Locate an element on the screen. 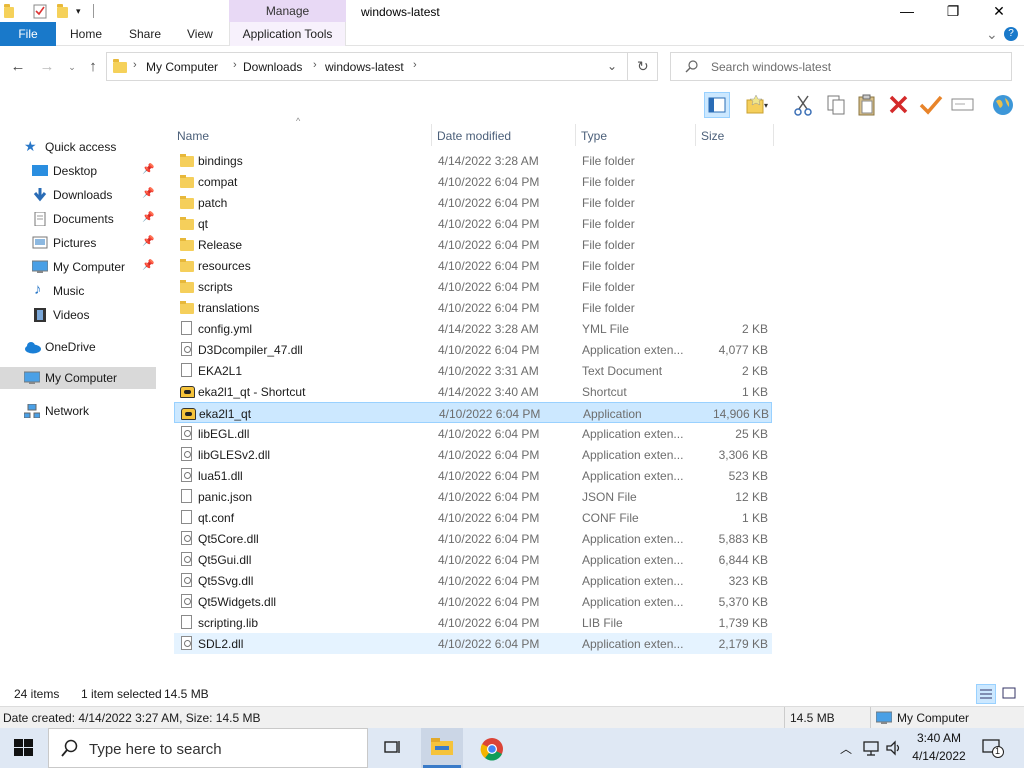 The image size is (1024, 771). volume-icon is located at coordinates (894, 749).